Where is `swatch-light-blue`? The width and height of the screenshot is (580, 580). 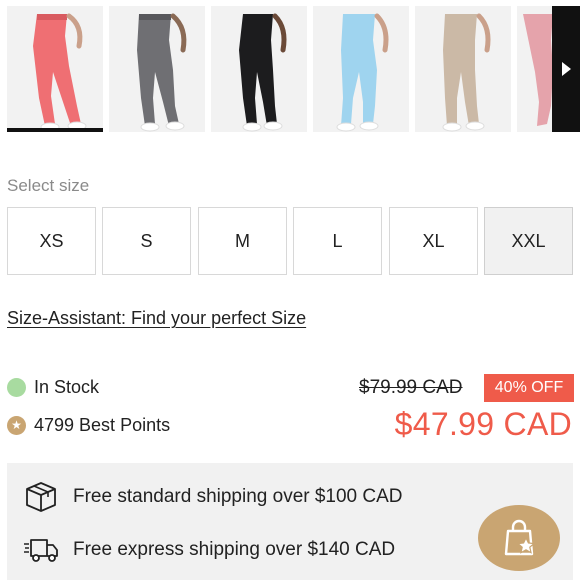
swatch-light-blue is located at coordinates (361, 69).